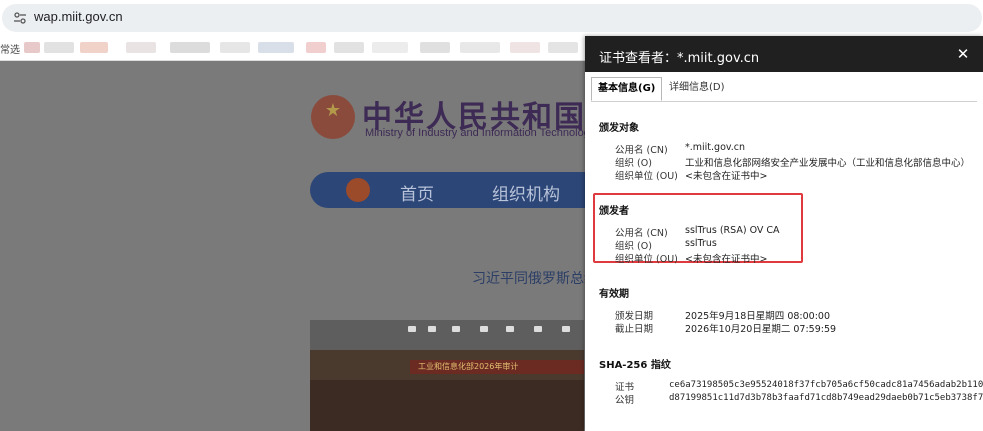 This screenshot has width=983, height=431. I want to click on field-value: 2026年10月20日星期二 07:59:59, so click(761, 329).